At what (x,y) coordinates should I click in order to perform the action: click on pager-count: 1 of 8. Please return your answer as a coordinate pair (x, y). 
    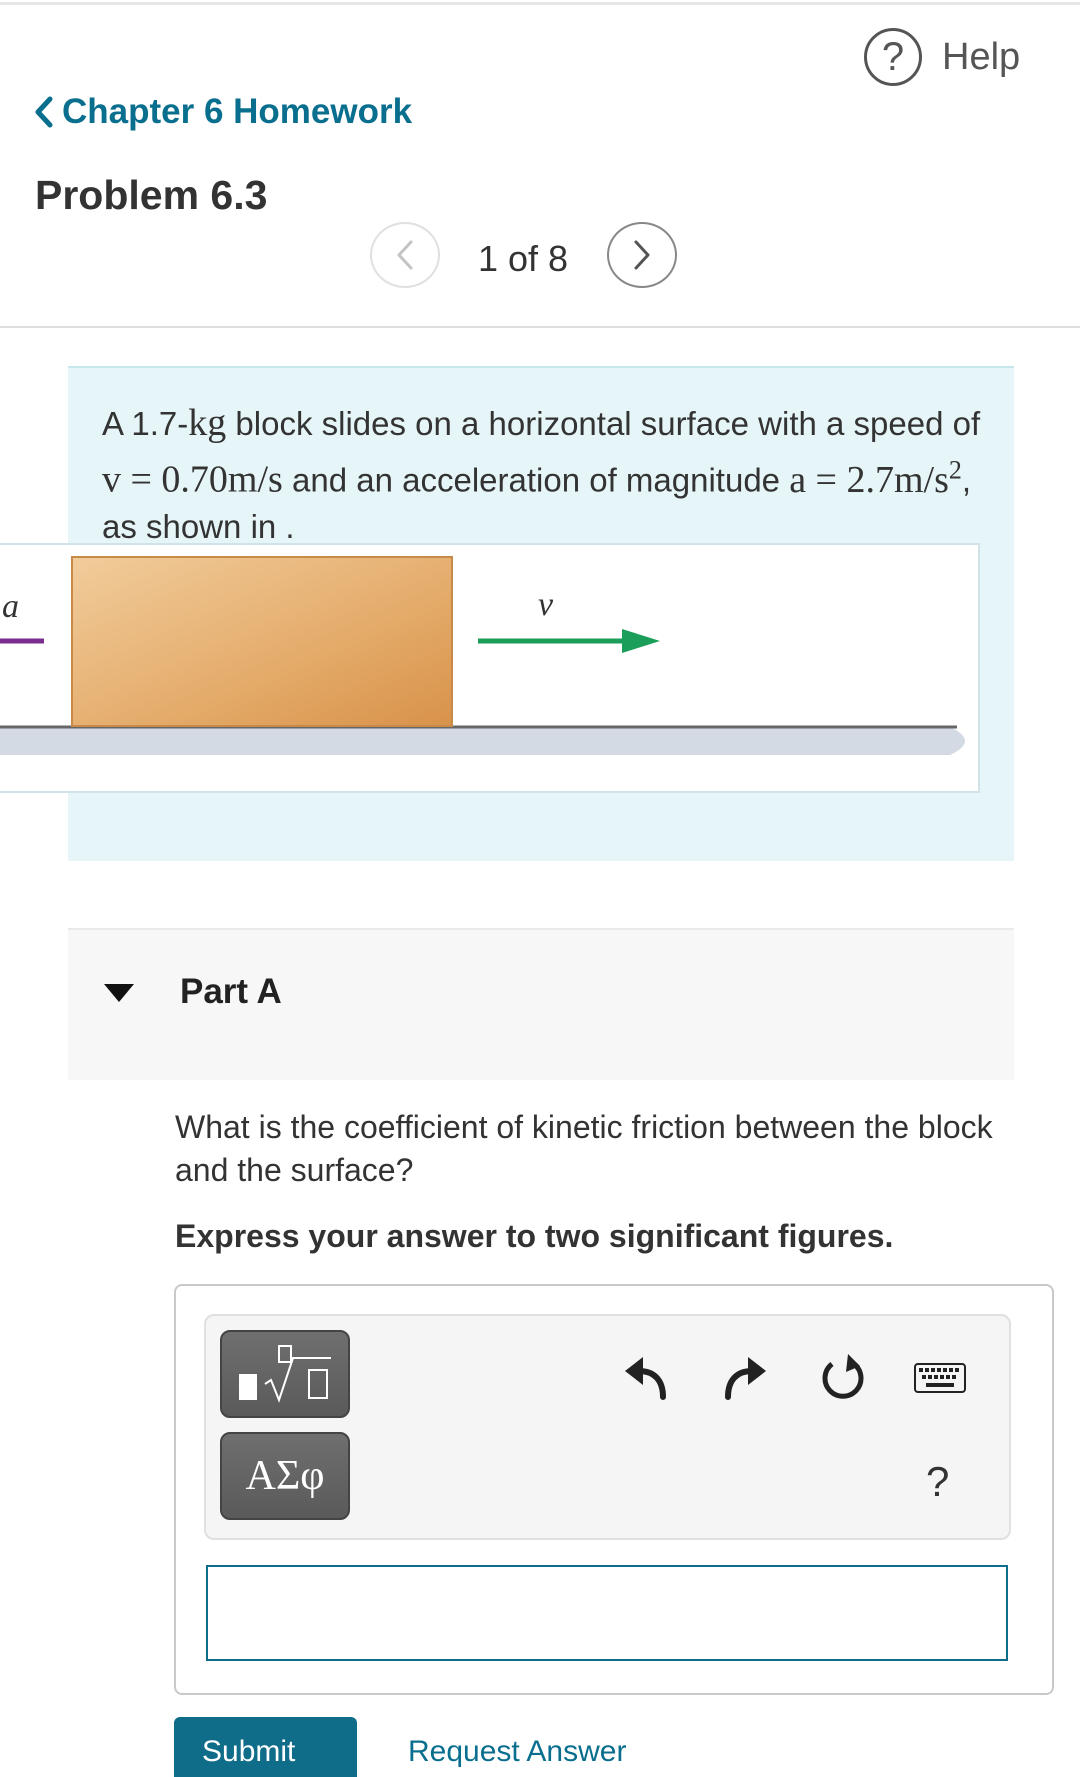
    Looking at the image, I should click on (523, 258).